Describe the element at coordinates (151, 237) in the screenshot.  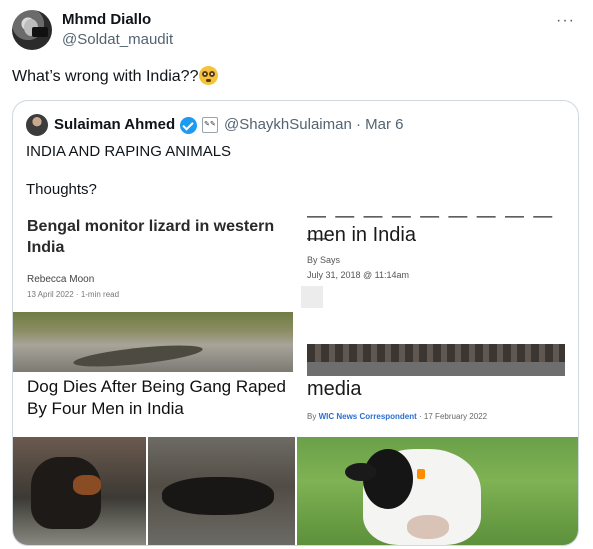
I see `card1-headline: Bengal monitor lizard in western India` at that location.